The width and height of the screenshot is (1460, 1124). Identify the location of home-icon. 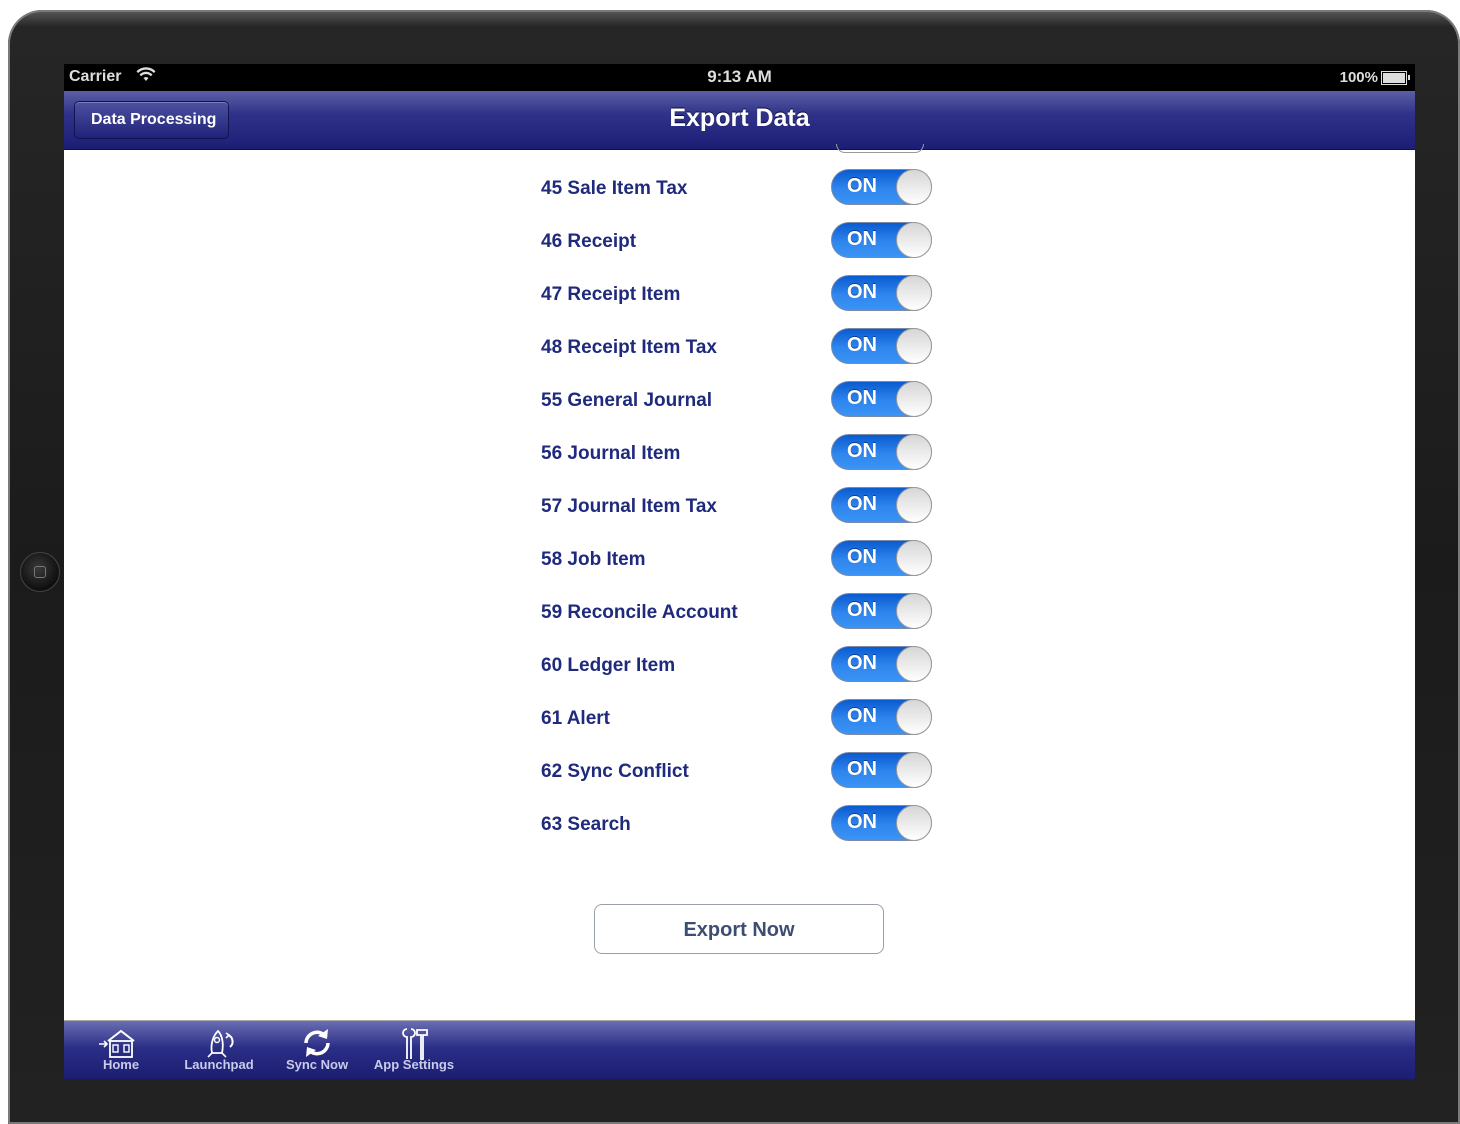
(121, 1043).